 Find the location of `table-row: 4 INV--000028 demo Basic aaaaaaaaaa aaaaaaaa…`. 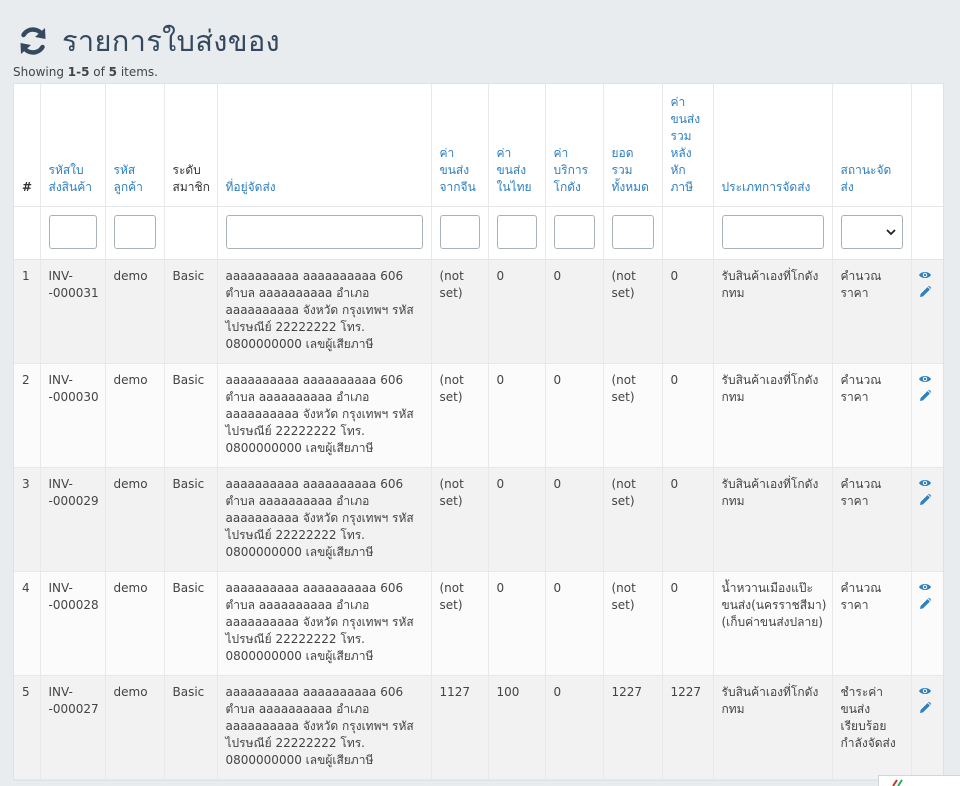

table-row: 4 INV--000028 demo Basic aaaaaaaaaa aaaaaaaa… is located at coordinates (478, 623).